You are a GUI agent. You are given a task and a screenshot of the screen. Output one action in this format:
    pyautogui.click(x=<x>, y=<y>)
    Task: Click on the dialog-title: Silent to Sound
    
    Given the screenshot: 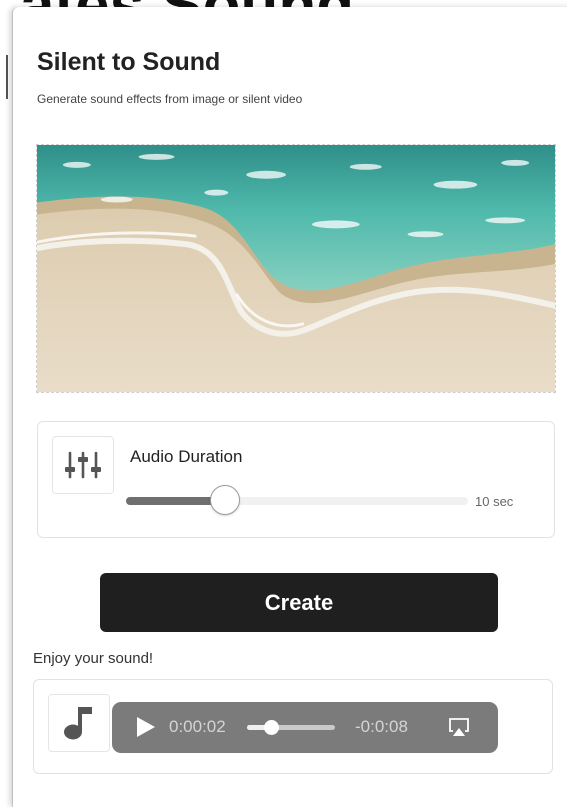 What is the action you would take?
    pyautogui.click(x=129, y=62)
    